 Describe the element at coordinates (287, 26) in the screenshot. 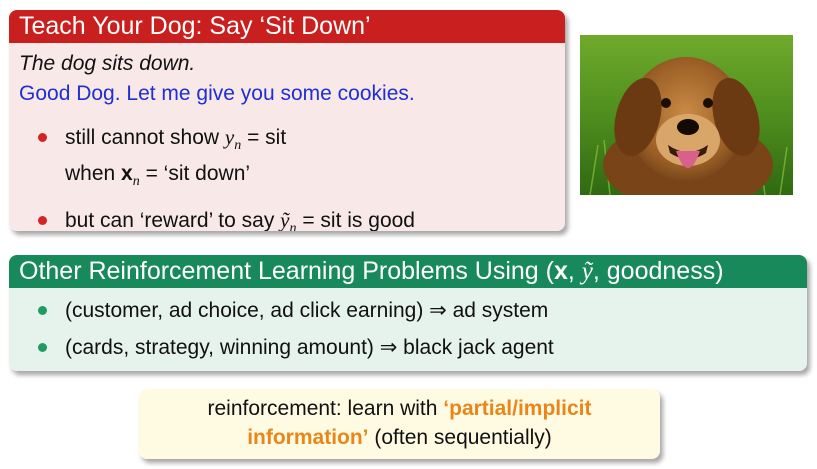

I see `teach-dog-title: Teach Your Dog: Say ‘Sit Down’` at that location.